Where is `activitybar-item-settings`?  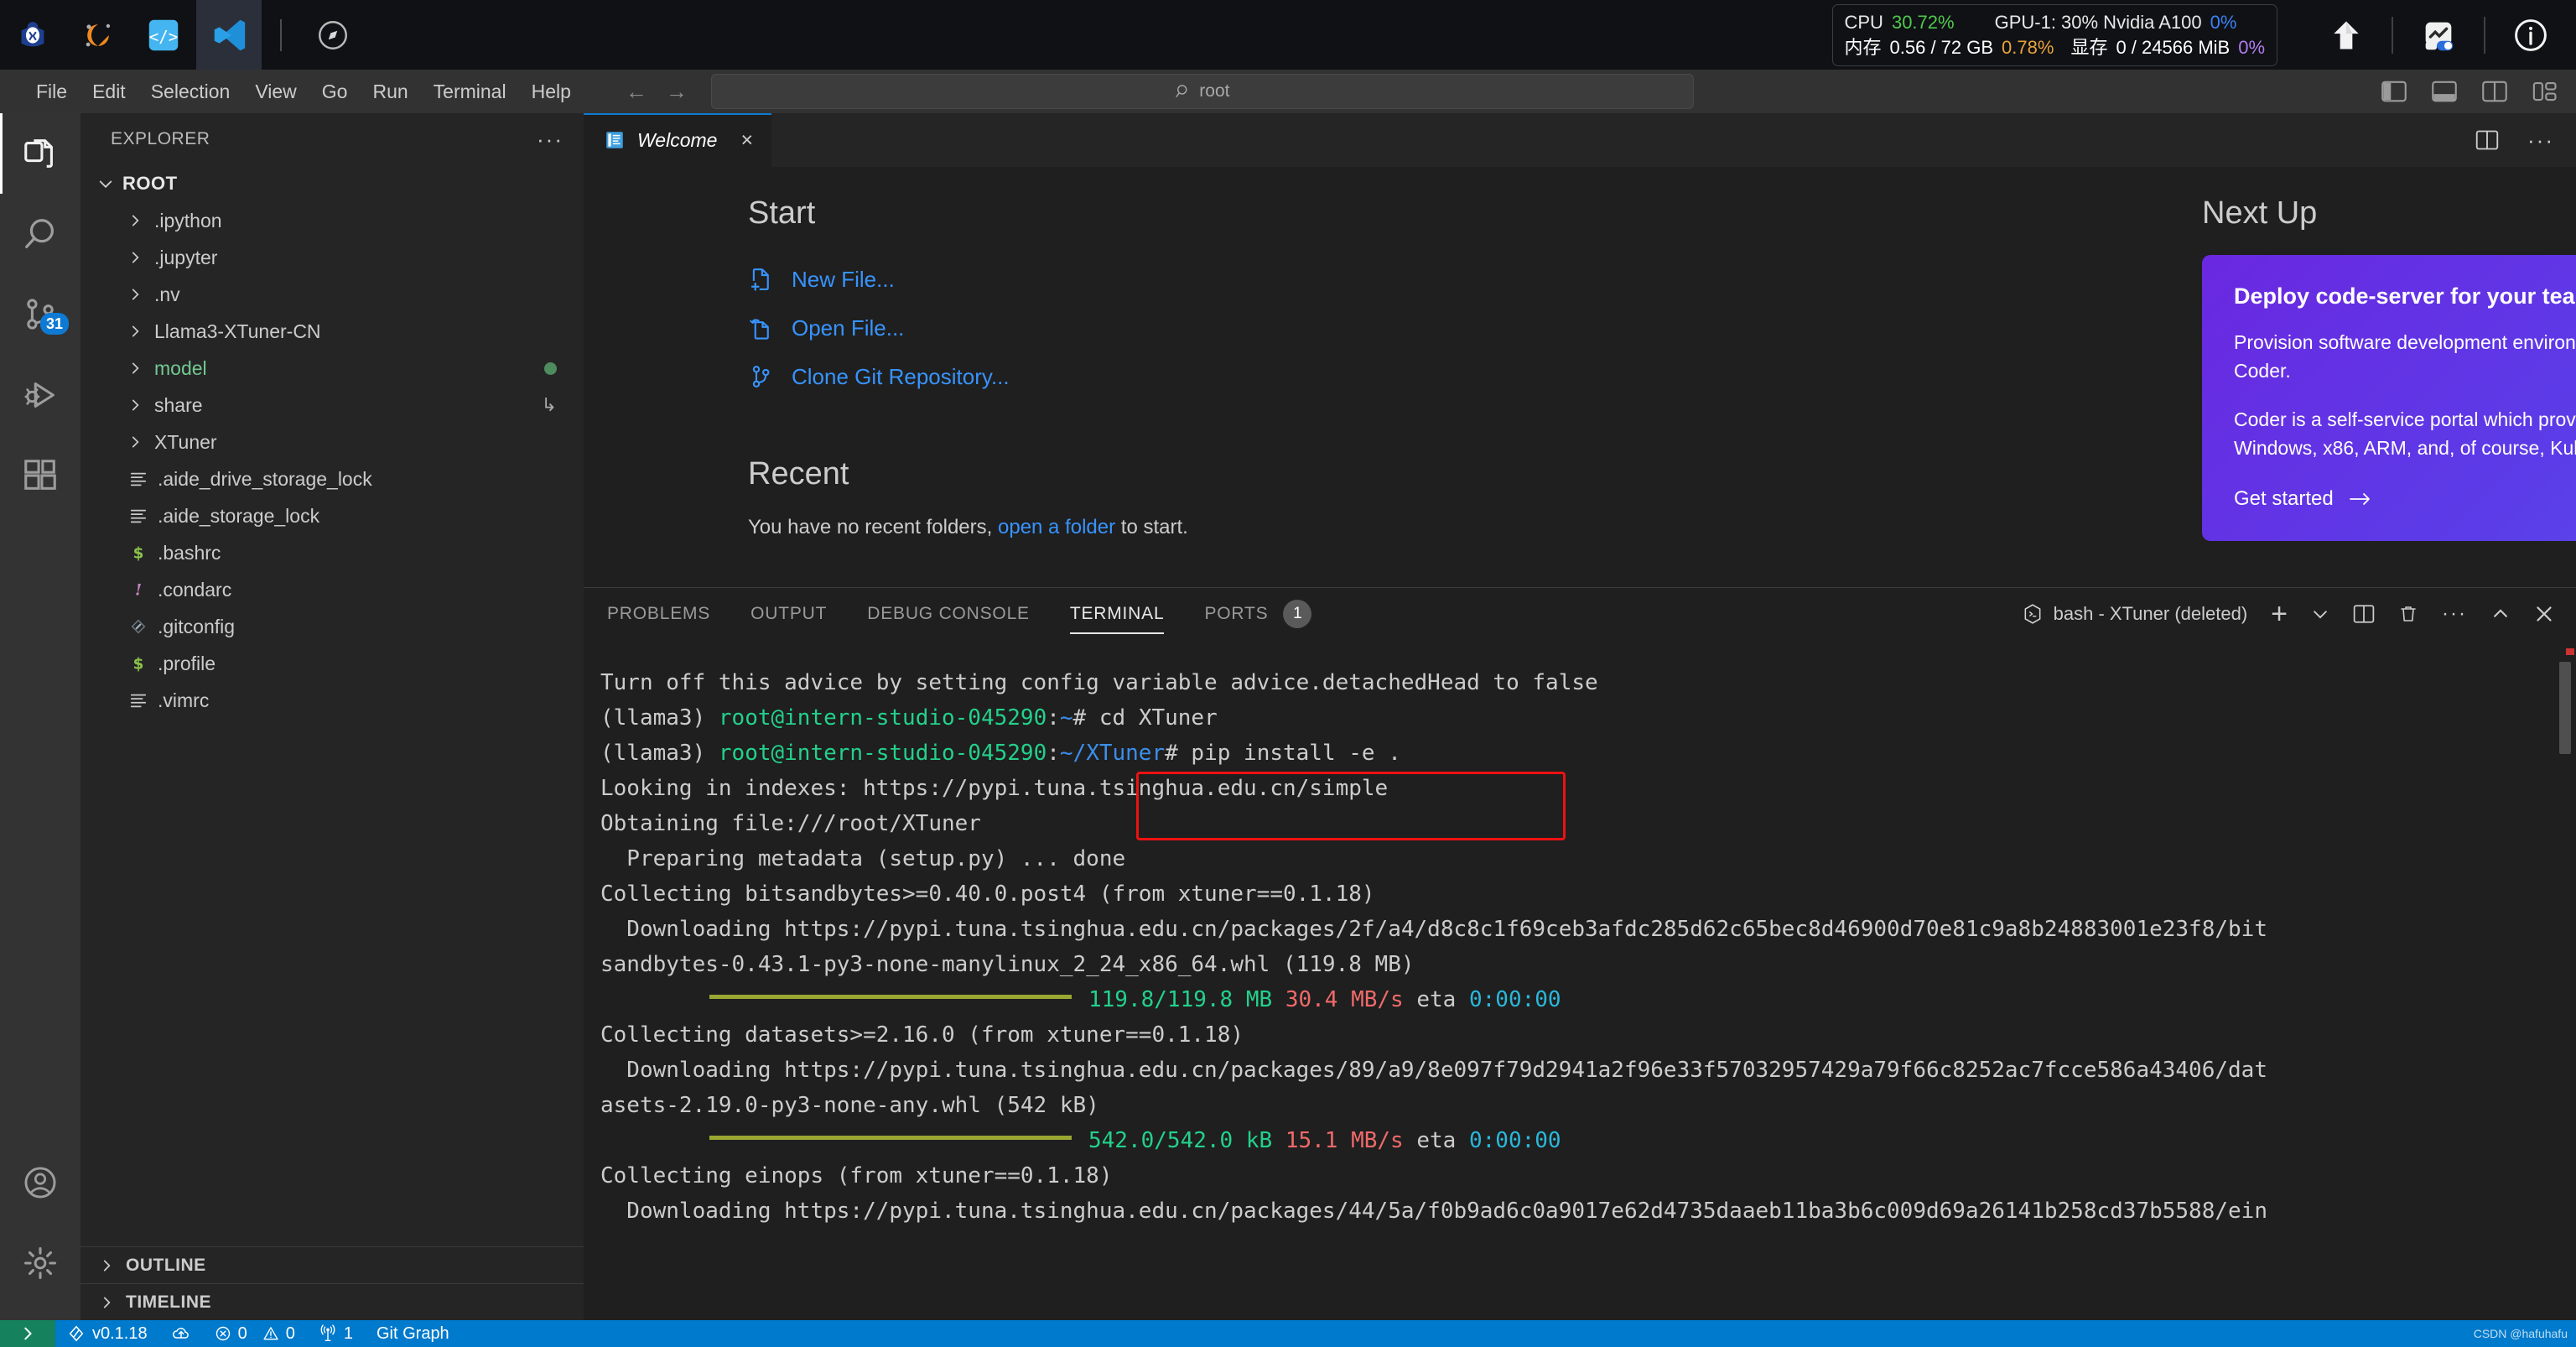
activitybar-item-settings is located at coordinates (40, 1263).